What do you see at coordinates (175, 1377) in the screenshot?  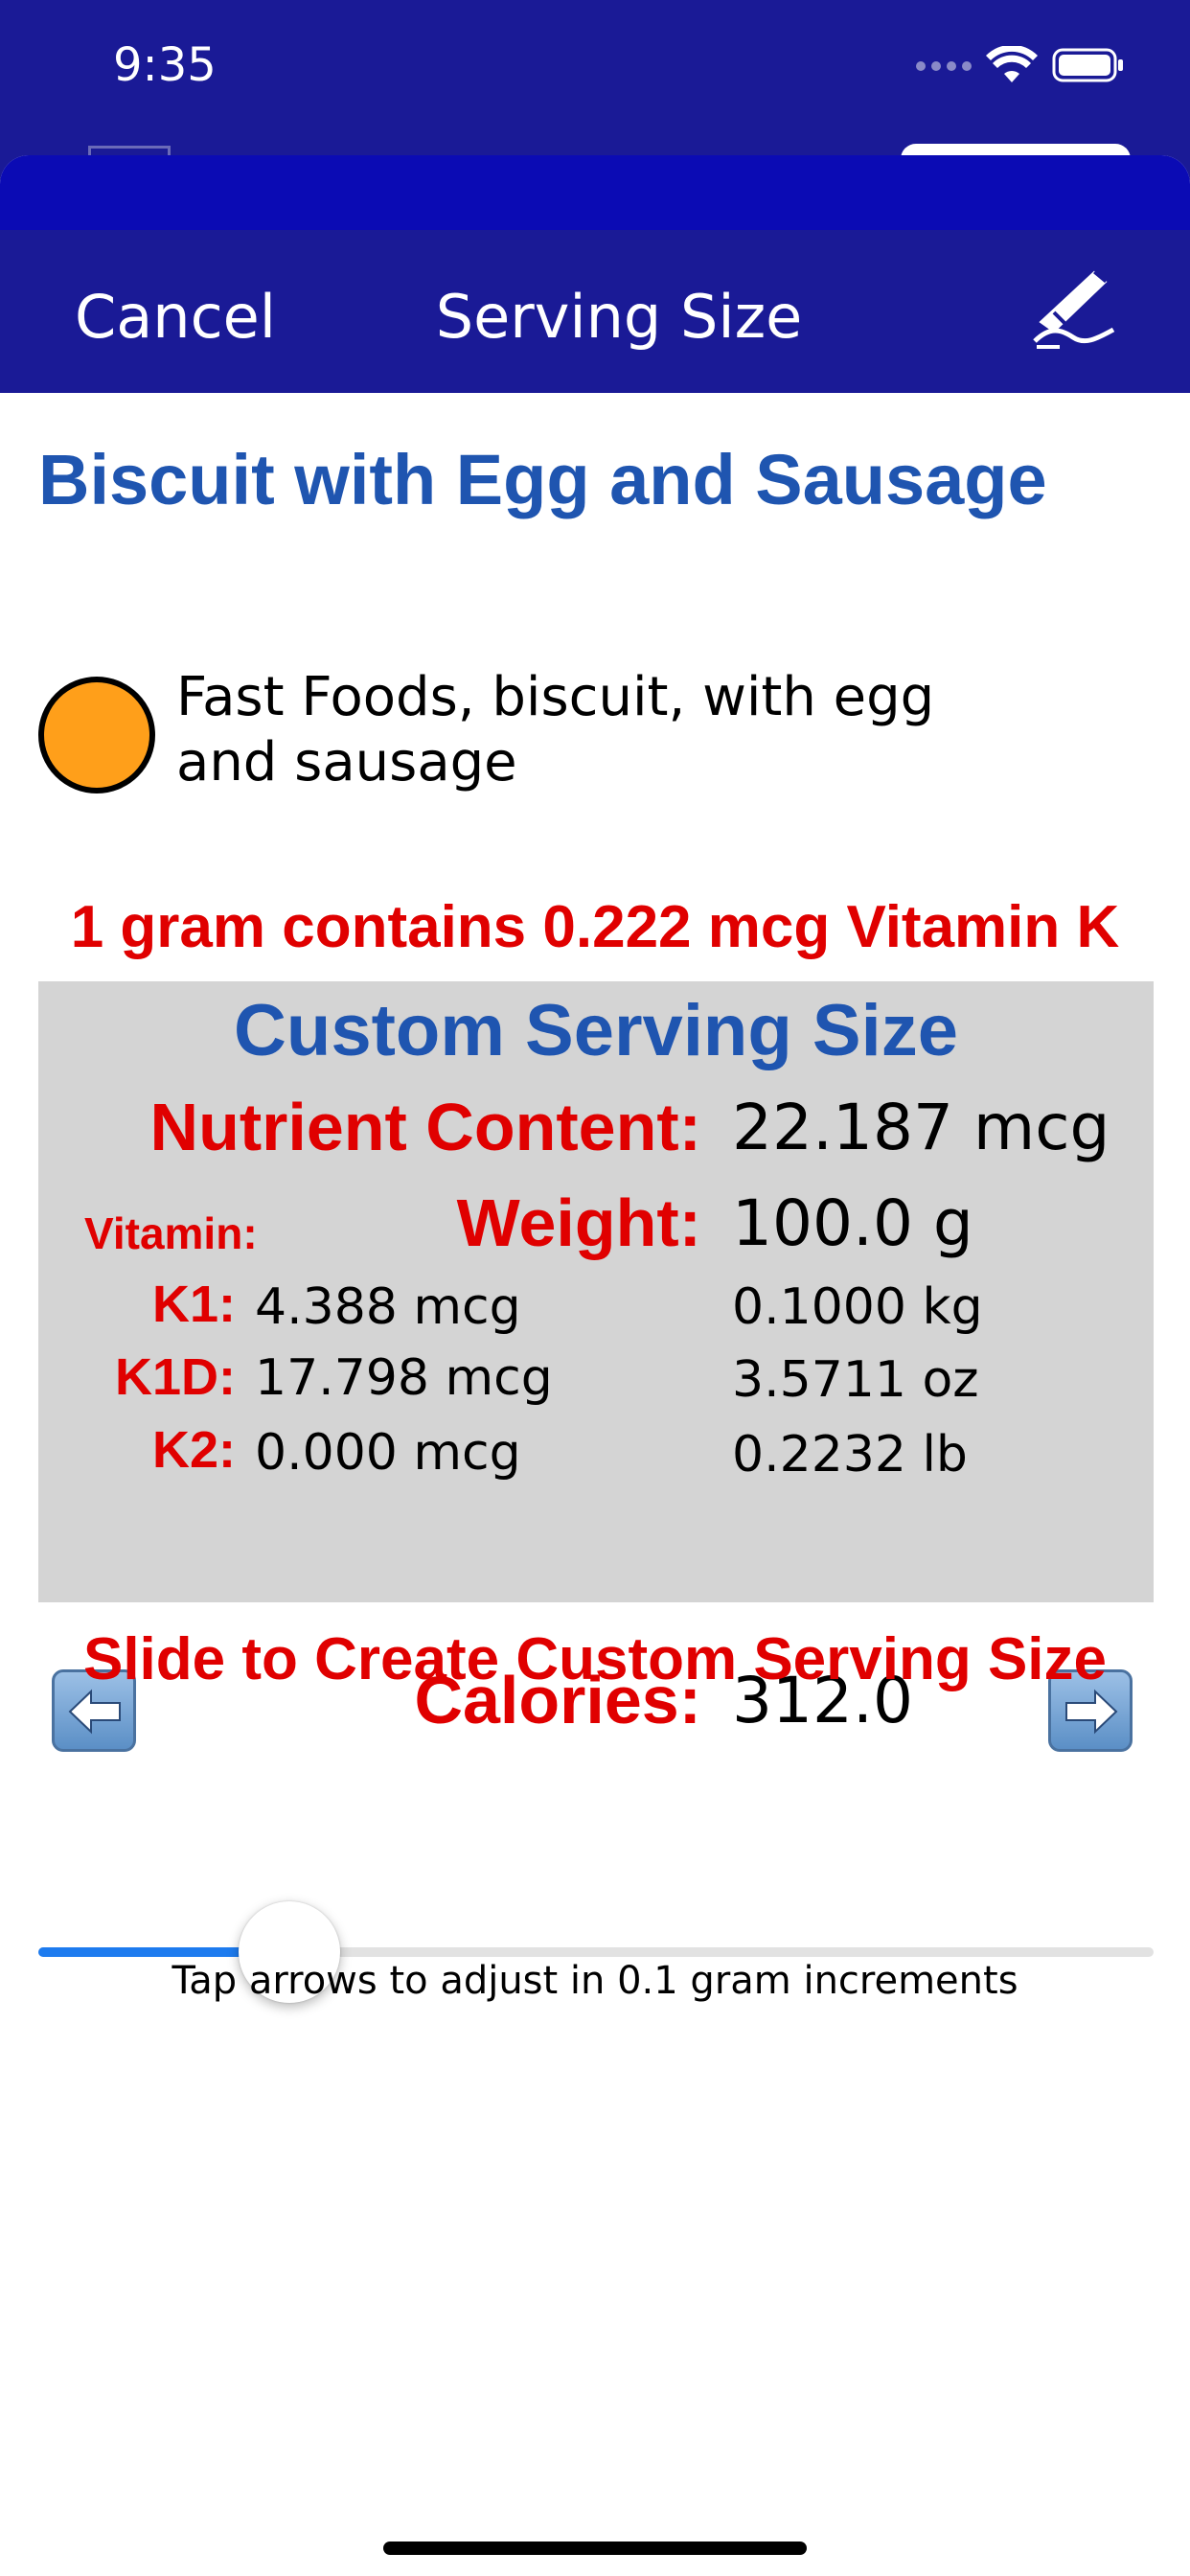 I see `k1d-label: K1D:` at bounding box center [175, 1377].